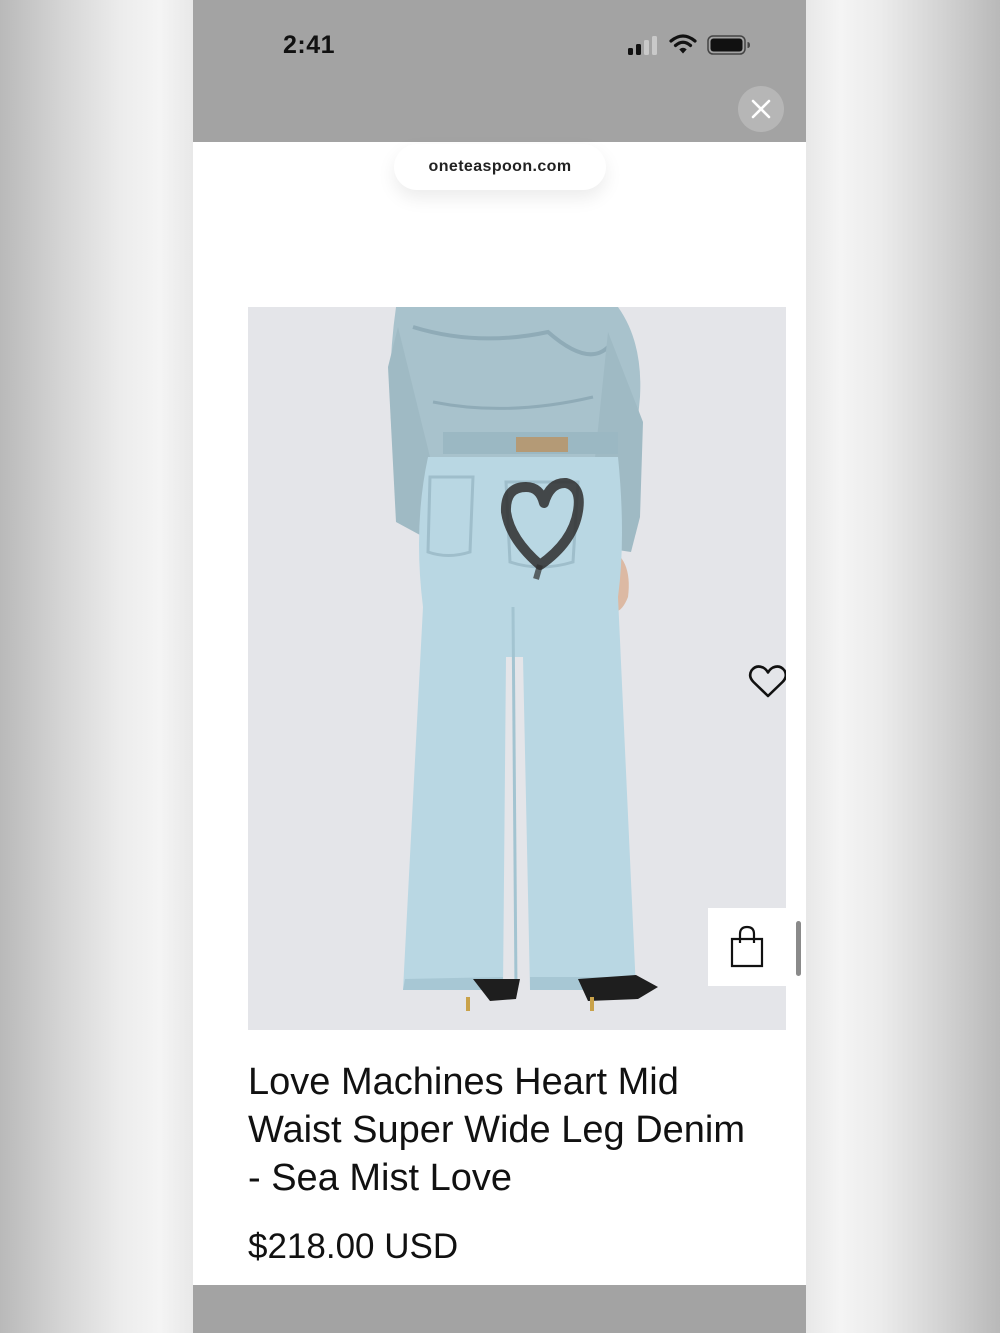 This screenshot has height=1333, width=1000. I want to click on status-bar: 2:41, so click(499, 71).